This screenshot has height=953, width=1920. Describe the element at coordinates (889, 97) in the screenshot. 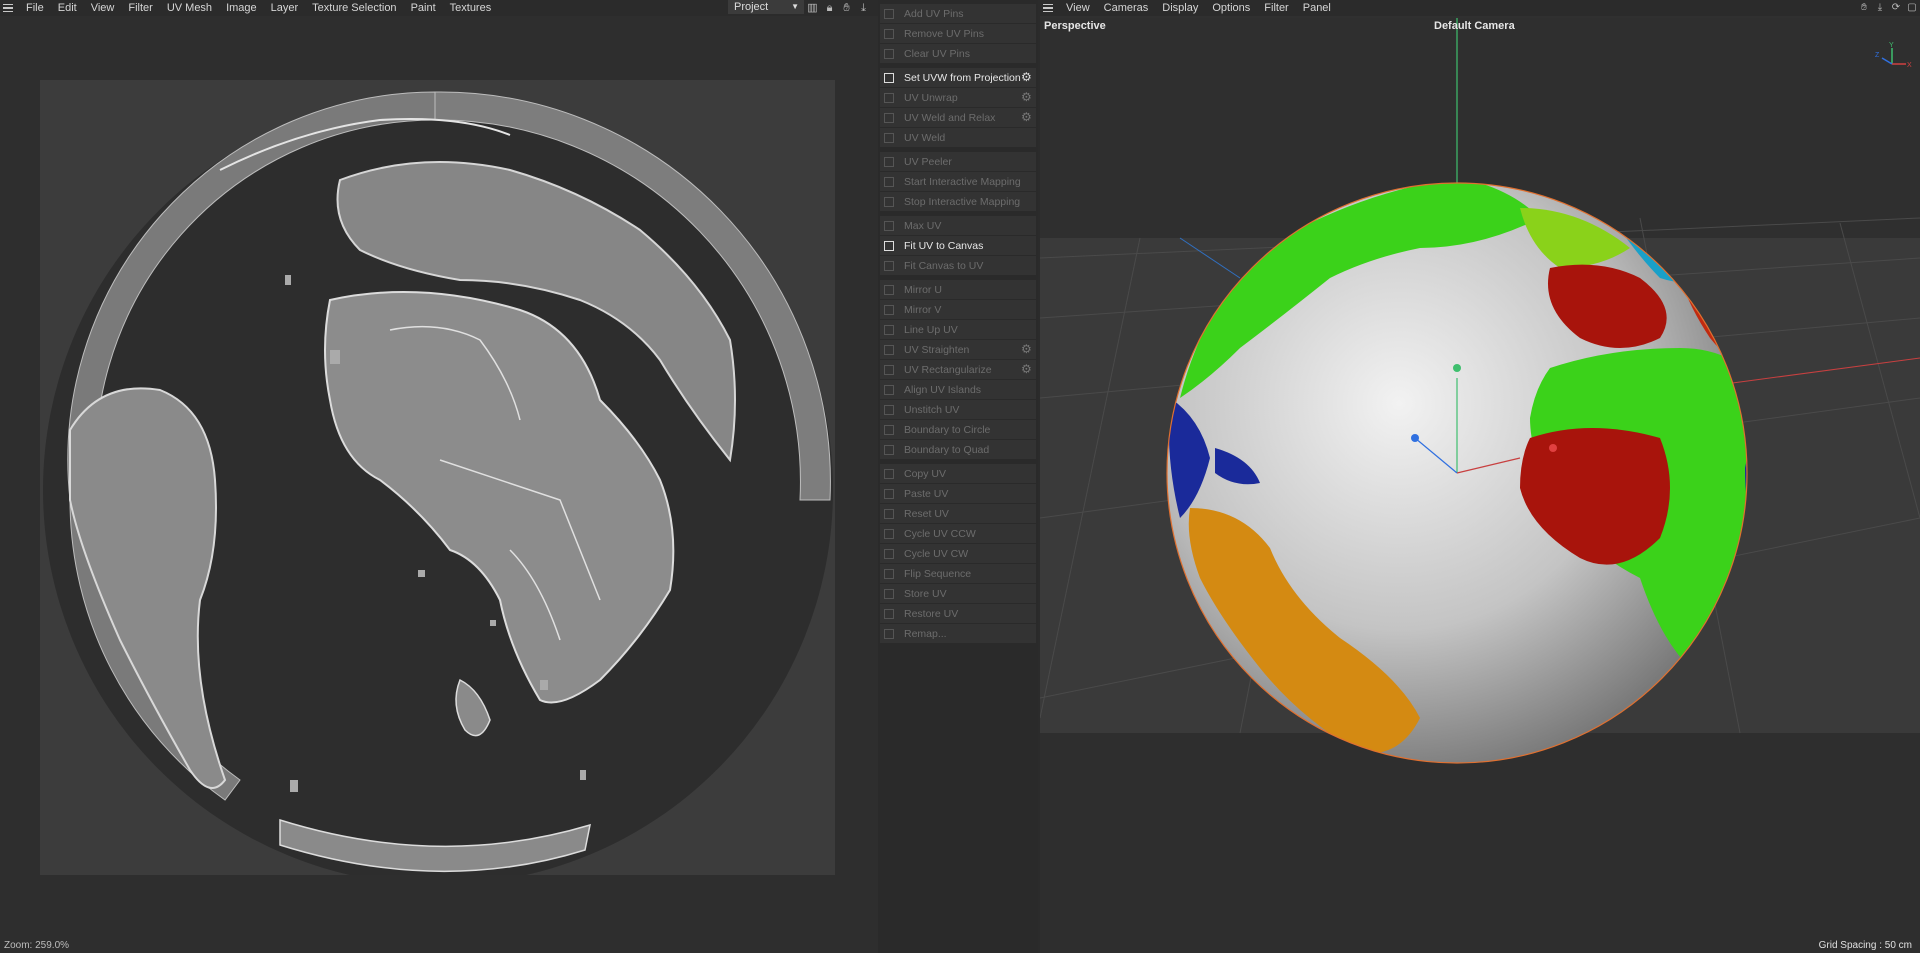

I see `uv-unwrap-icon` at that location.